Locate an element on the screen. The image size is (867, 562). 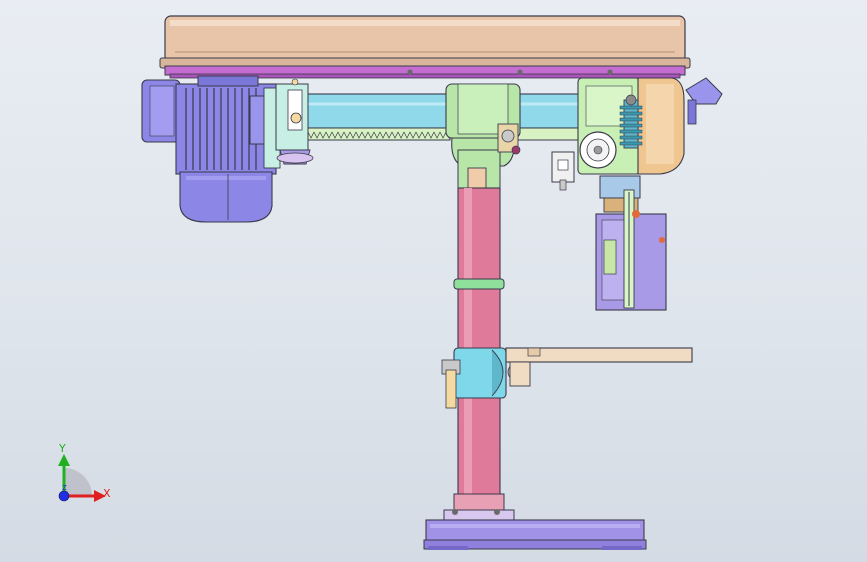
view-triad is located at coordinates (82, 478).